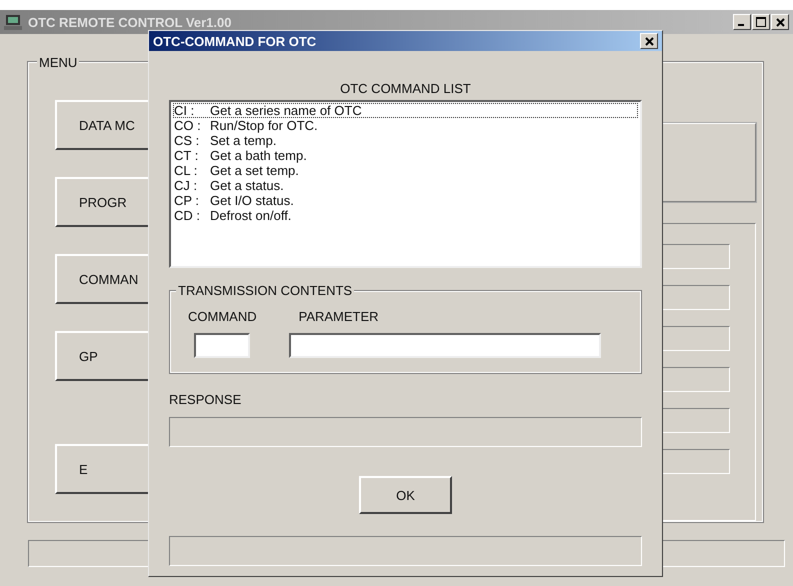  I want to click on parameter-field, so click(444, 345).